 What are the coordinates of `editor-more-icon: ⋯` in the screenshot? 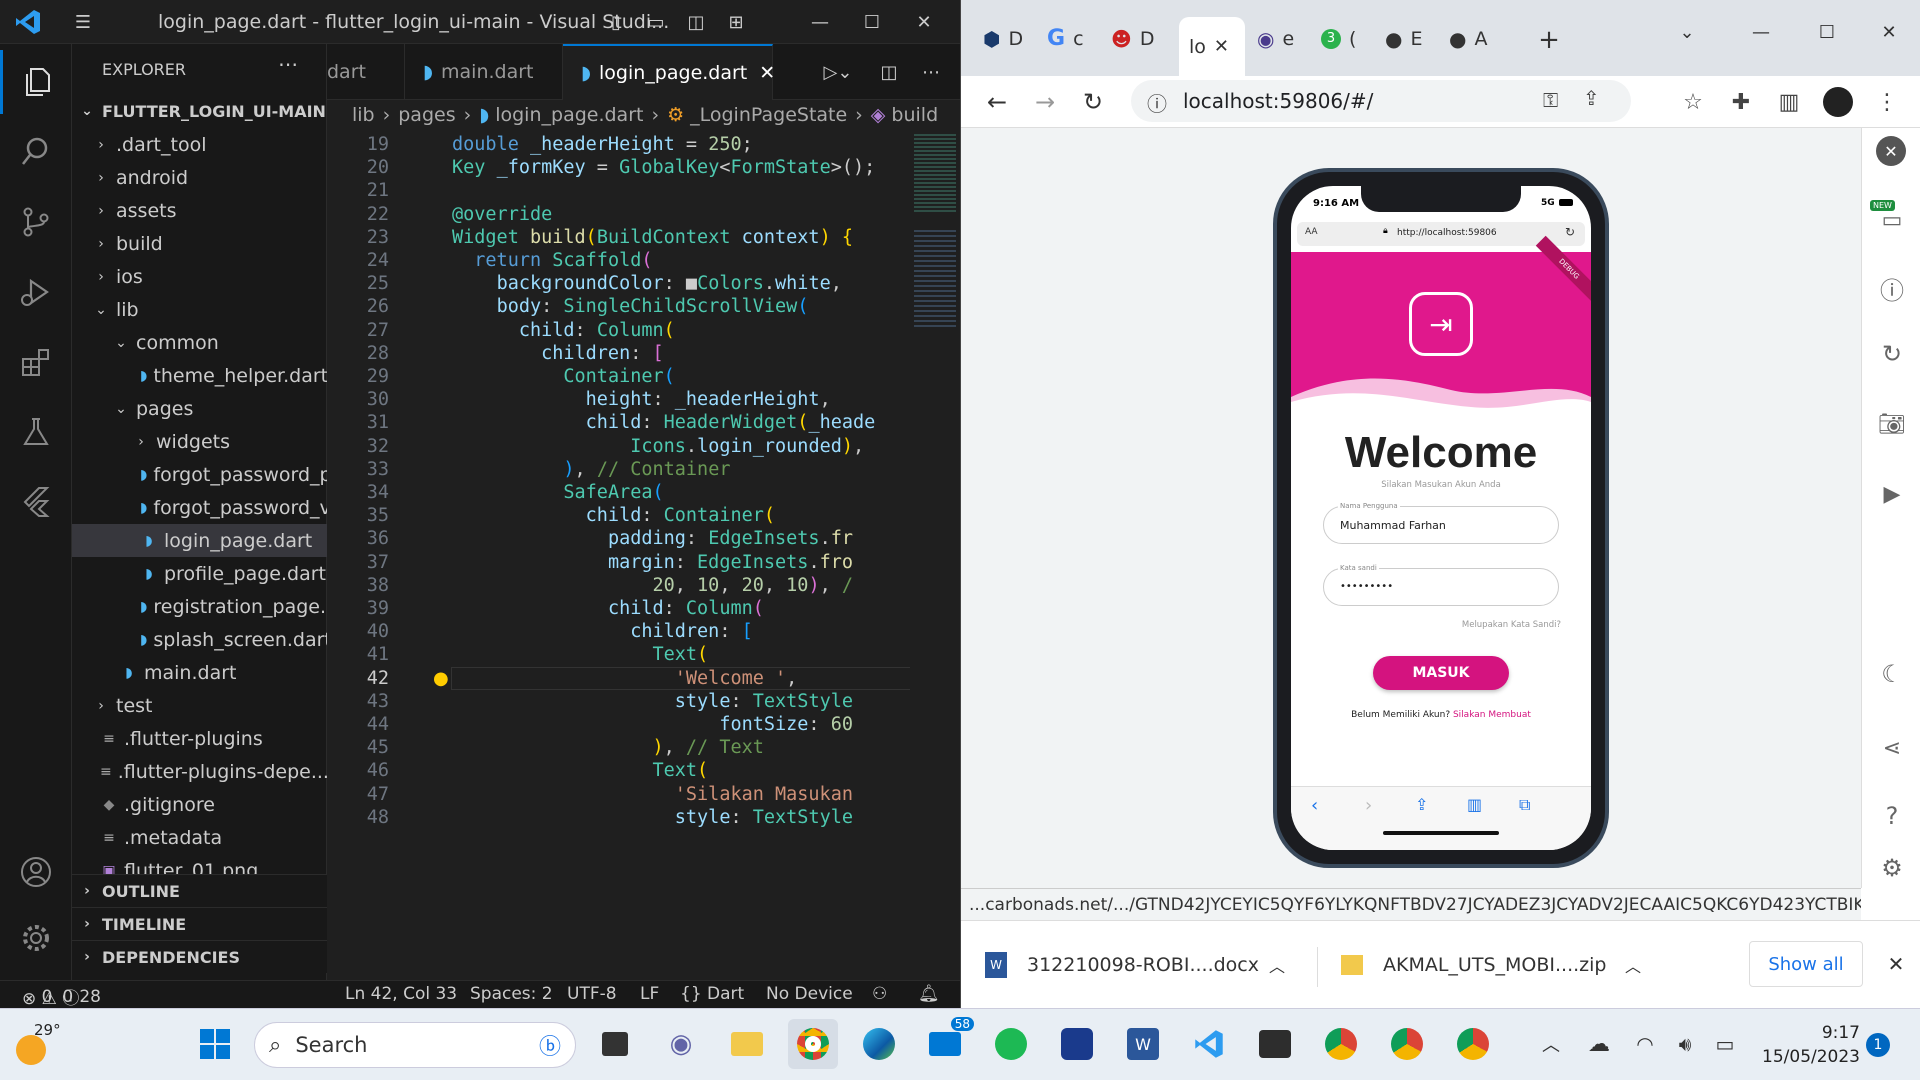 It's located at (931, 72).